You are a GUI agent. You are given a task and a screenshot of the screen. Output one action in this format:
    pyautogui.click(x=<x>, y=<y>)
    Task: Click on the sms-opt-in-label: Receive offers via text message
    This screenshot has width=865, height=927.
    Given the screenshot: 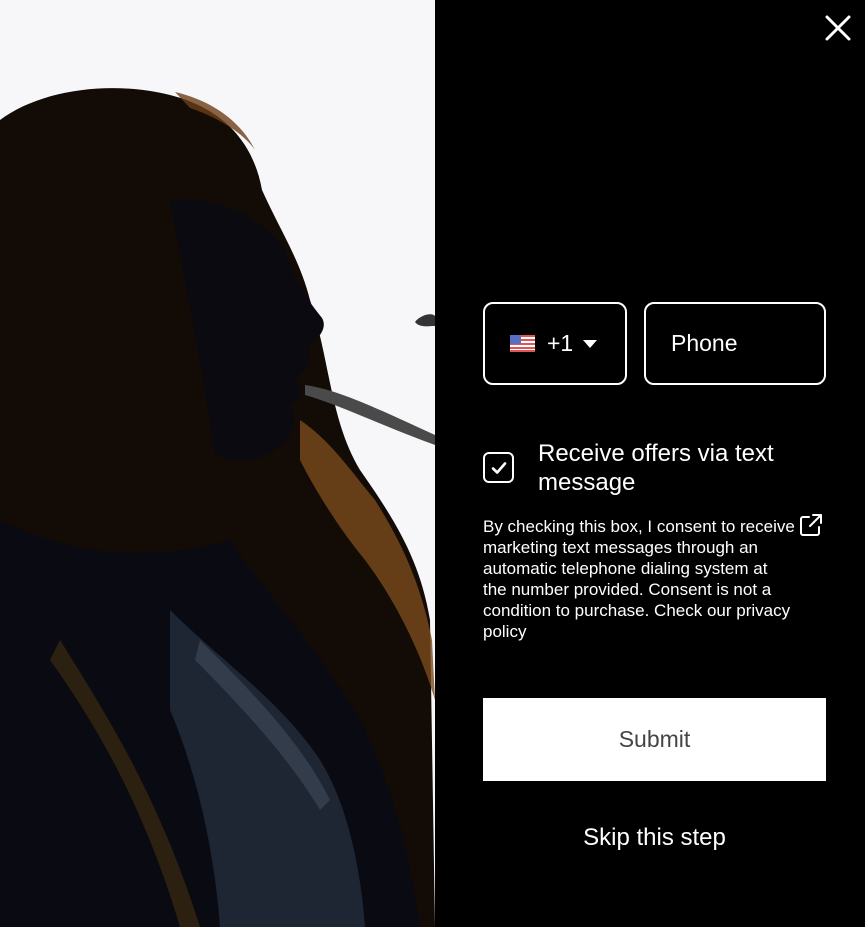 What is the action you would take?
    pyautogui.click(x=683, y=468)
    